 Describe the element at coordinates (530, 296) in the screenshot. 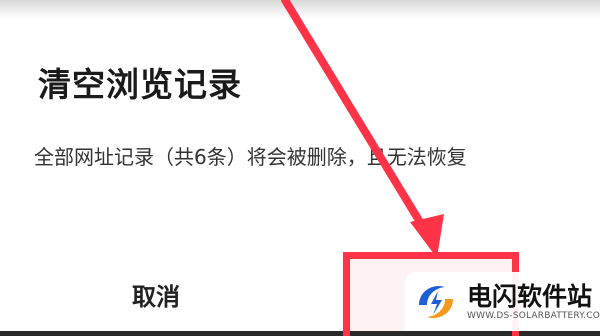

I see `watermark-name: 电闪软件站` at that location.